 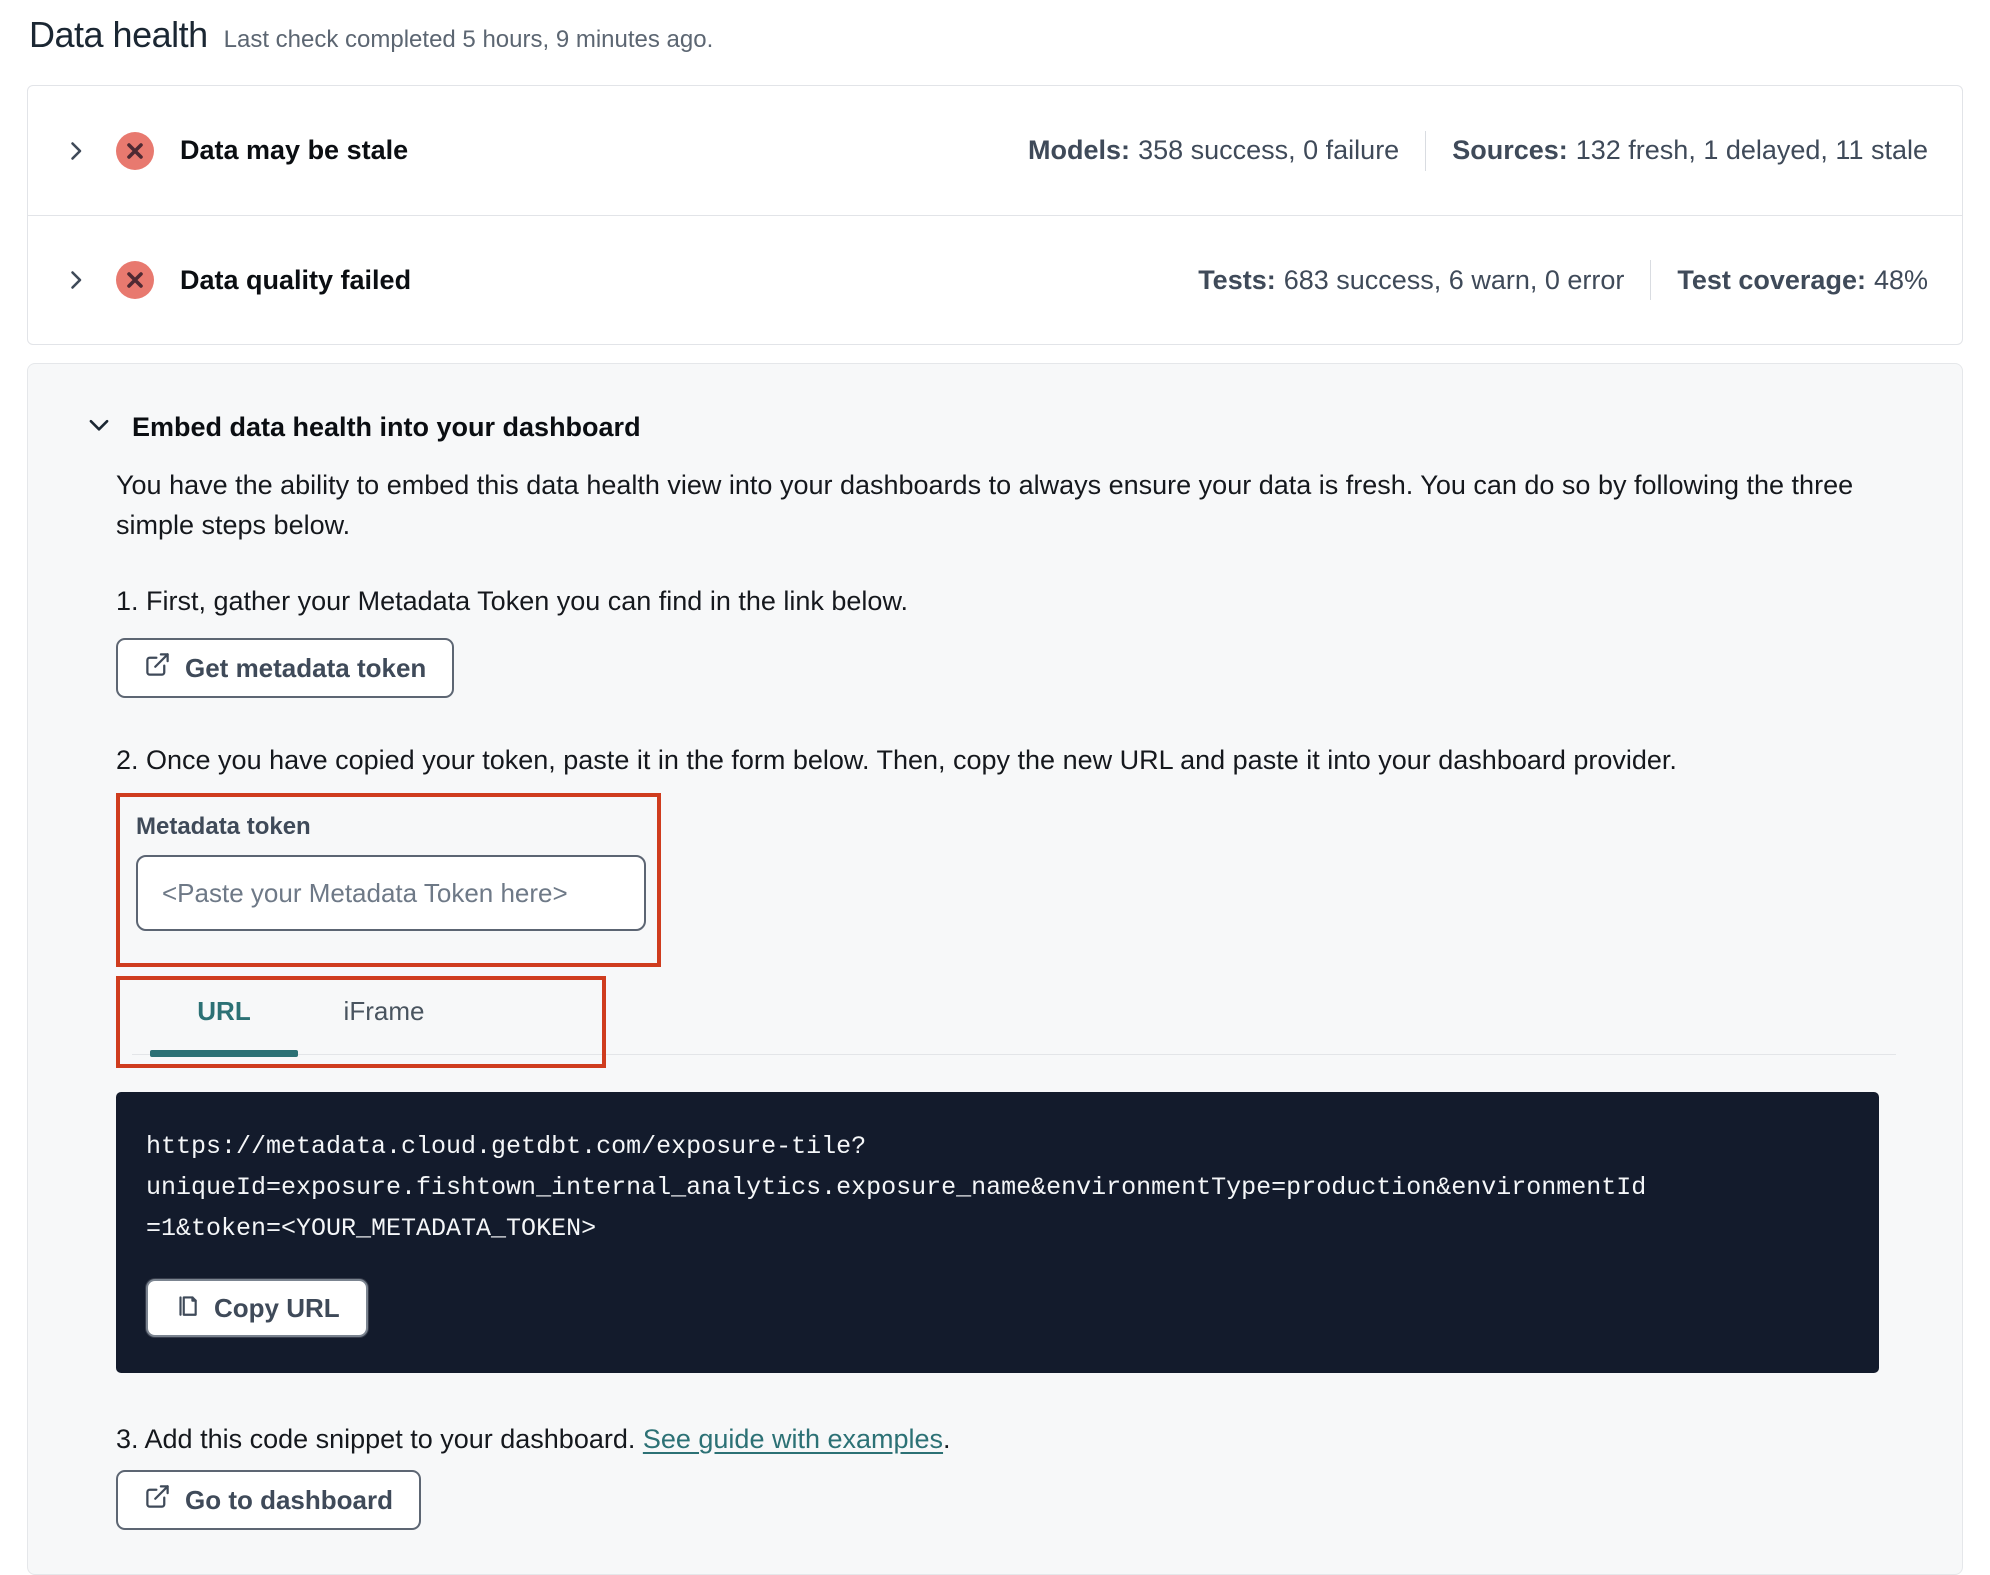 What do you see at coordinates (99, 427) in the screenshot?
I see `chevron-down-icon` at bounding box center [99, 427].